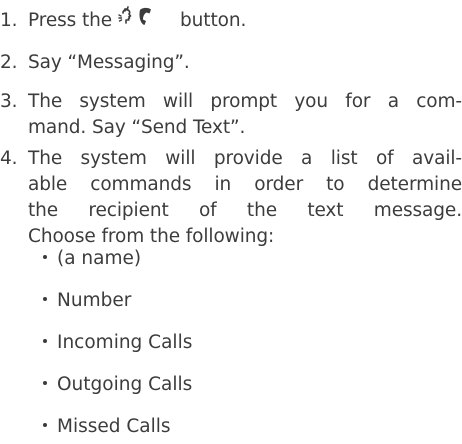 The image size is (462, 444). What do you see at coordinates (9, 158) in the screenshot?
I see `step-number: 4.` at bounding box center [9, 158].